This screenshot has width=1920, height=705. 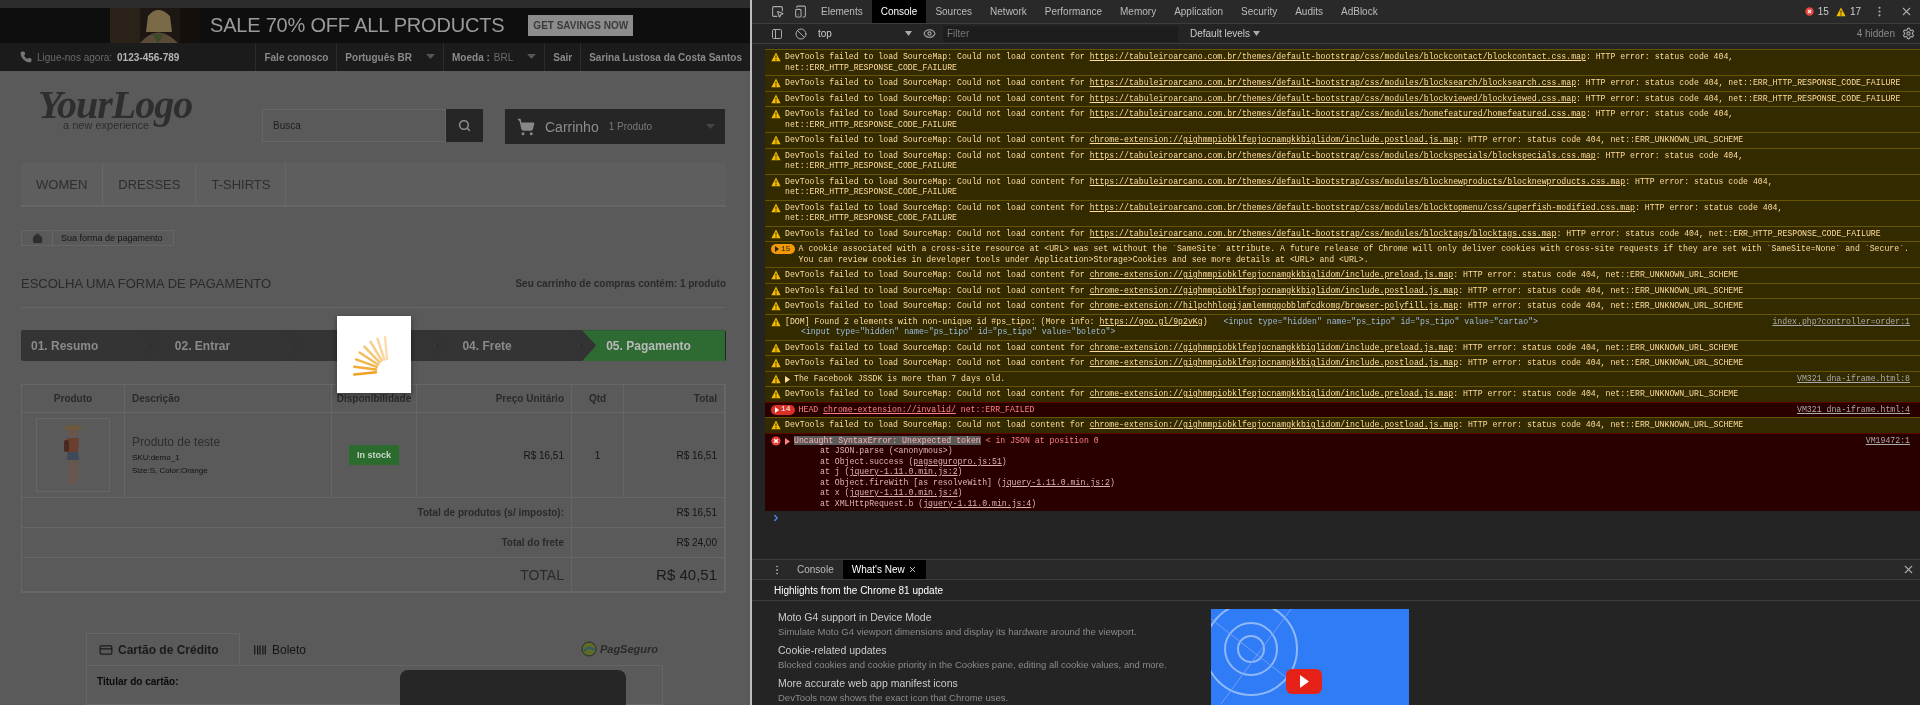 I want to click on source-map-link: chrome-extension://invalid/, so click(x=889, y=409).